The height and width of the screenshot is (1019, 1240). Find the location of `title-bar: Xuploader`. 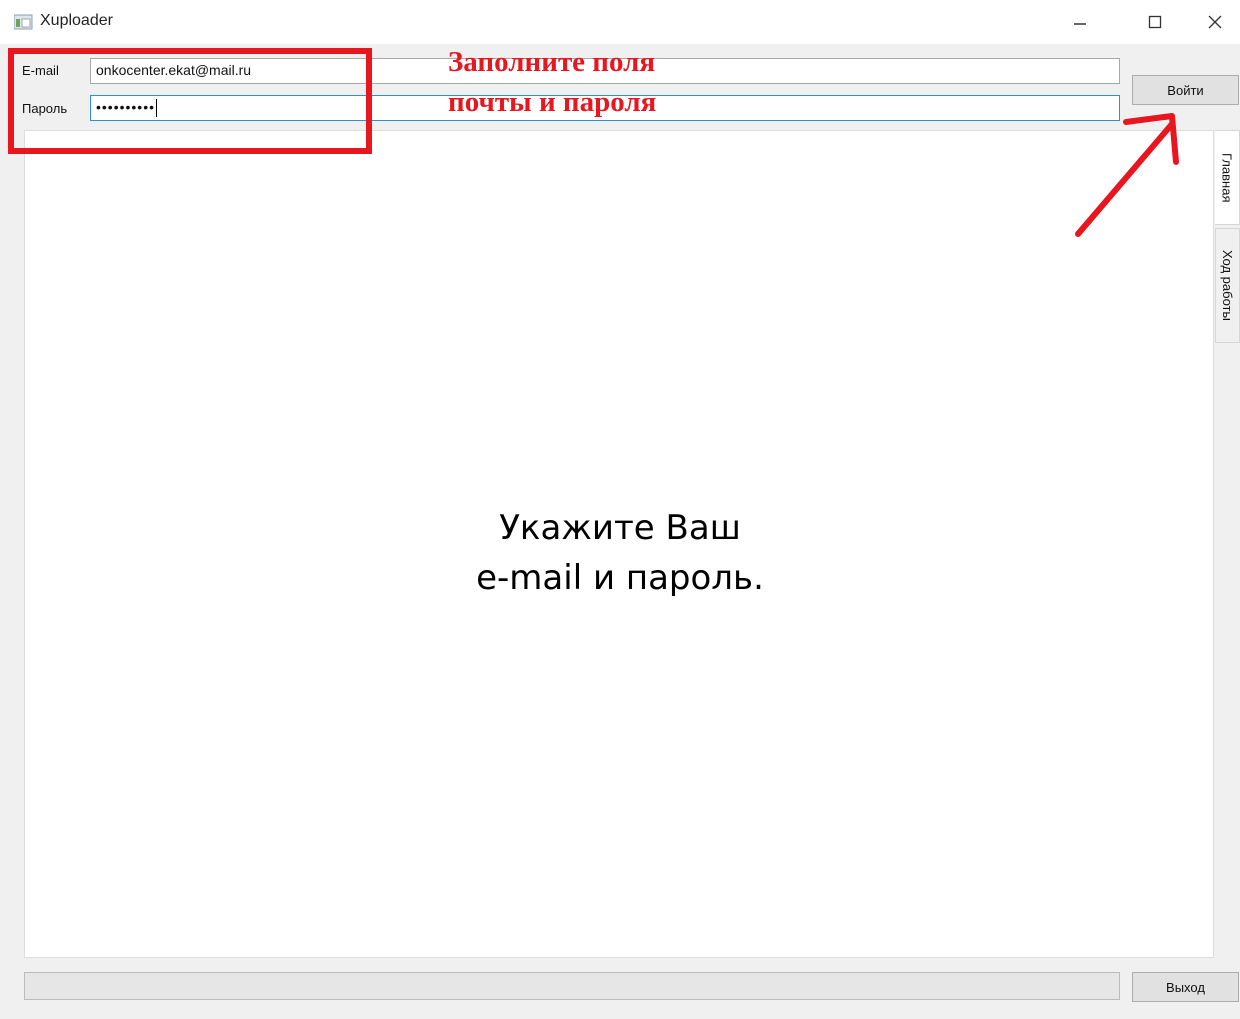

title-bar: Xuploader is located at coordinates (620, 22).